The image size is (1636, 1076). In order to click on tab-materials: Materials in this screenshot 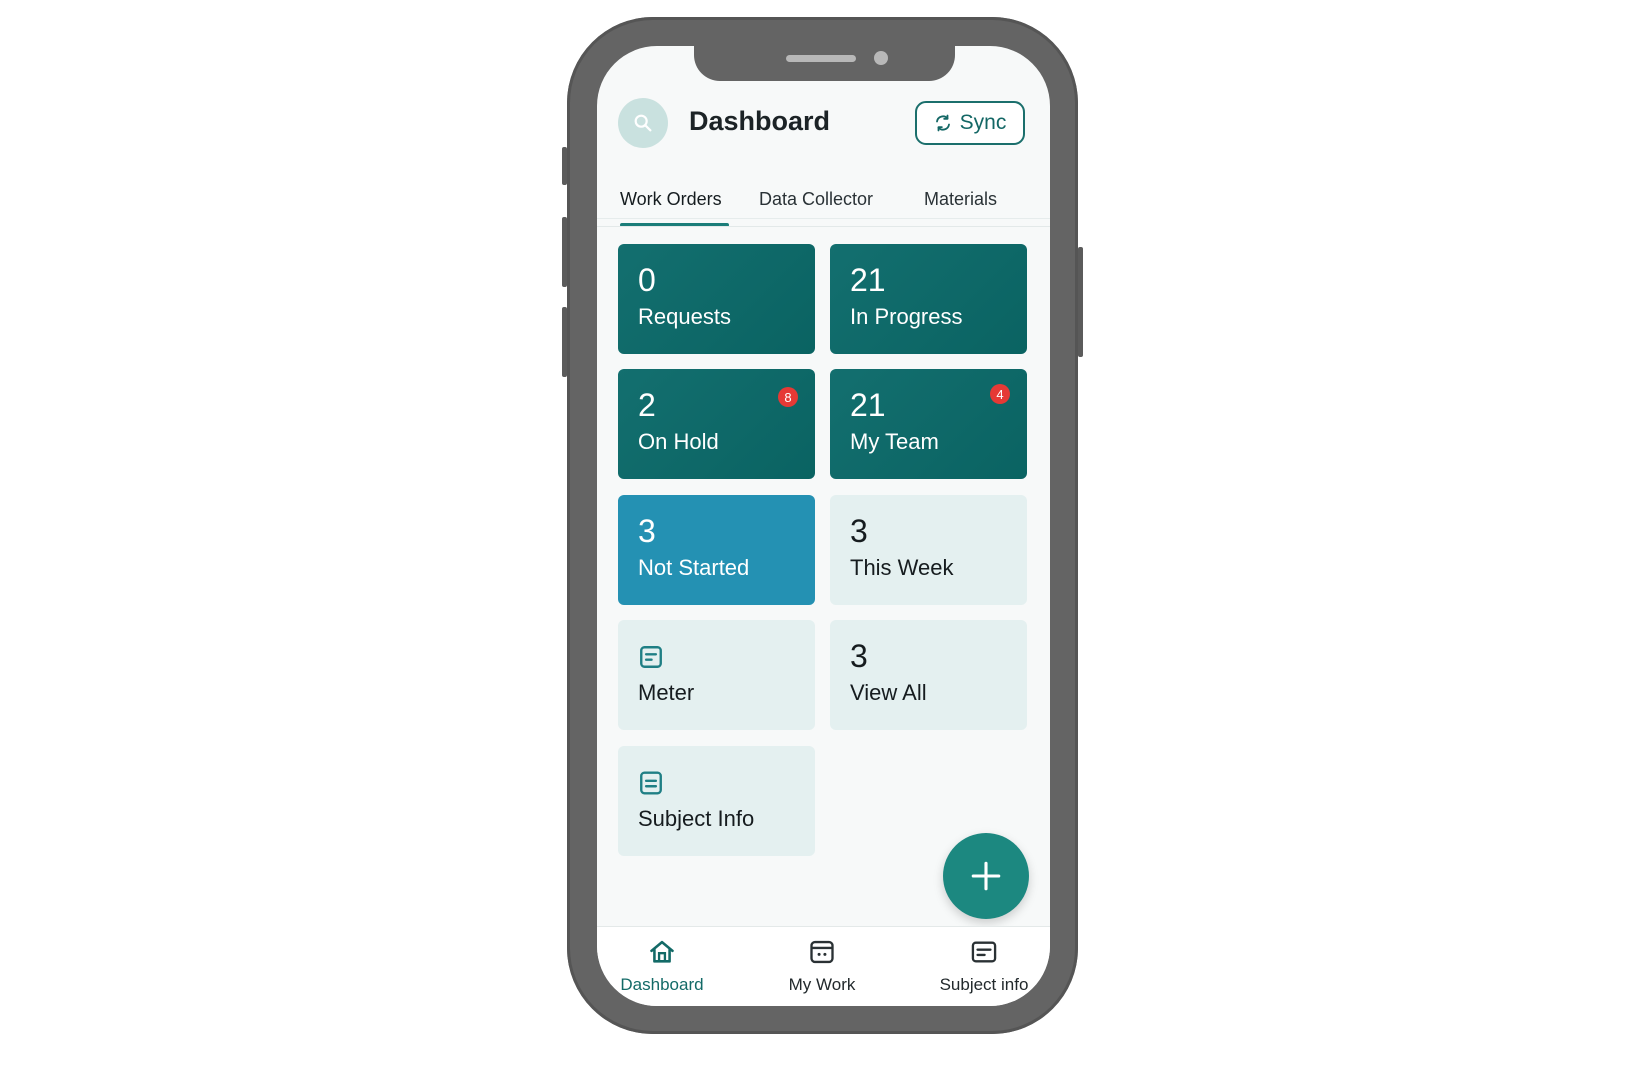, I will do `click(960, 199)`.